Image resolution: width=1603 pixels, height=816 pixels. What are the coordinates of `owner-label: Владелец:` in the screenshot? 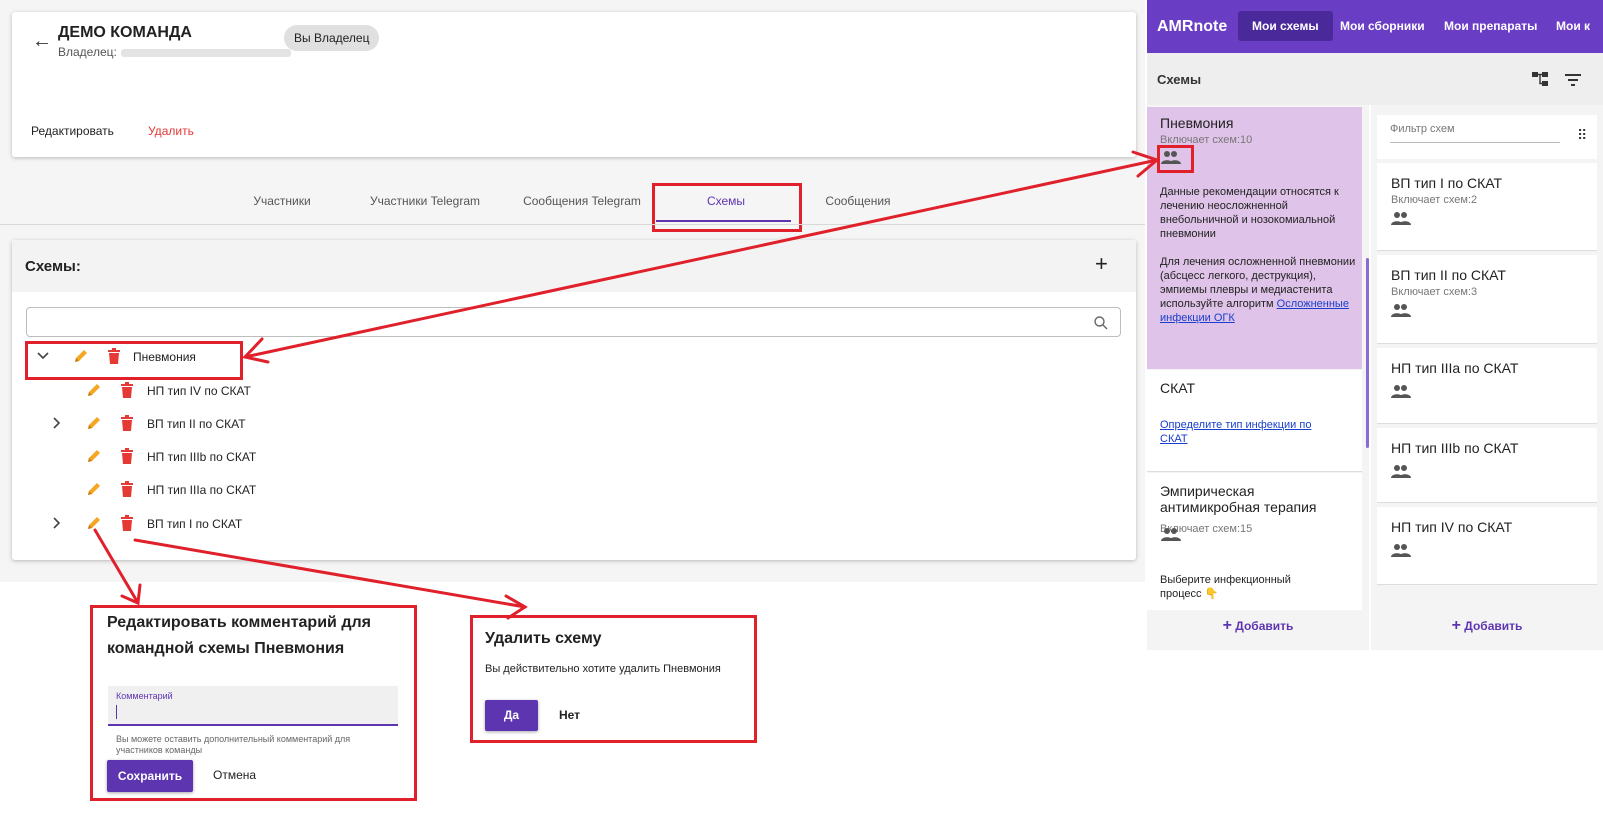 It's located at (87, 52).